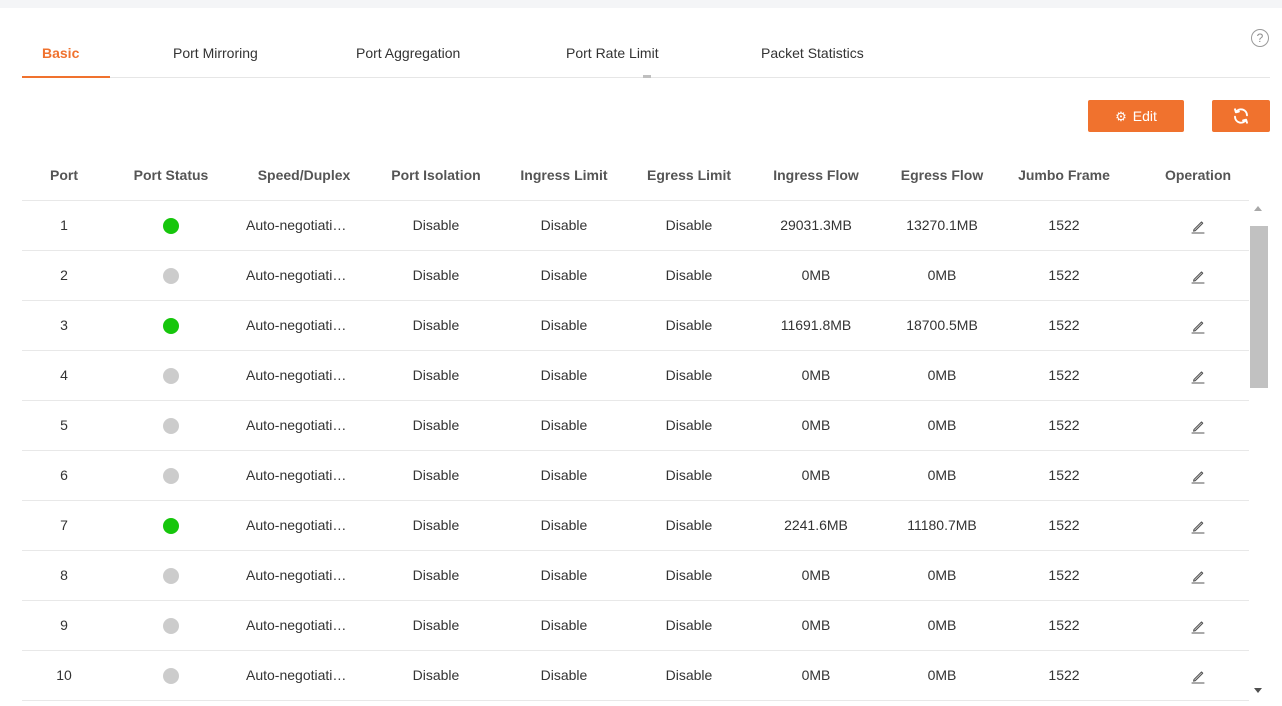  I want to click on port-number: 3, so click(64, 325).